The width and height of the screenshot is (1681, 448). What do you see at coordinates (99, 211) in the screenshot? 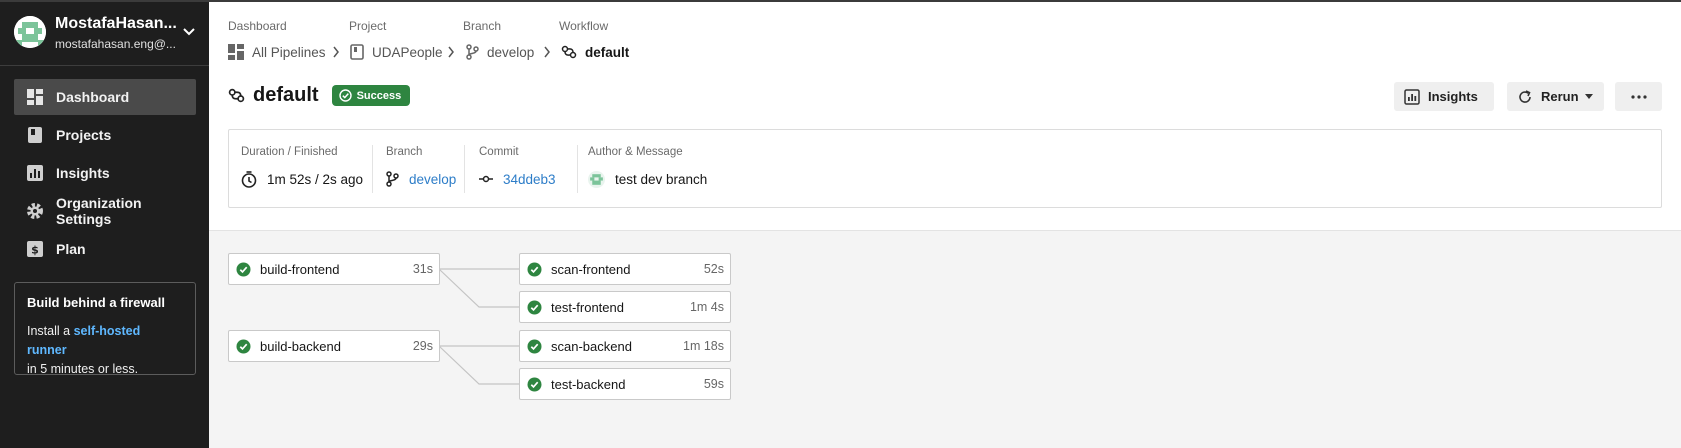
I see `sidebar-item-label: Organization Settings` at bounding box center [99, 211].